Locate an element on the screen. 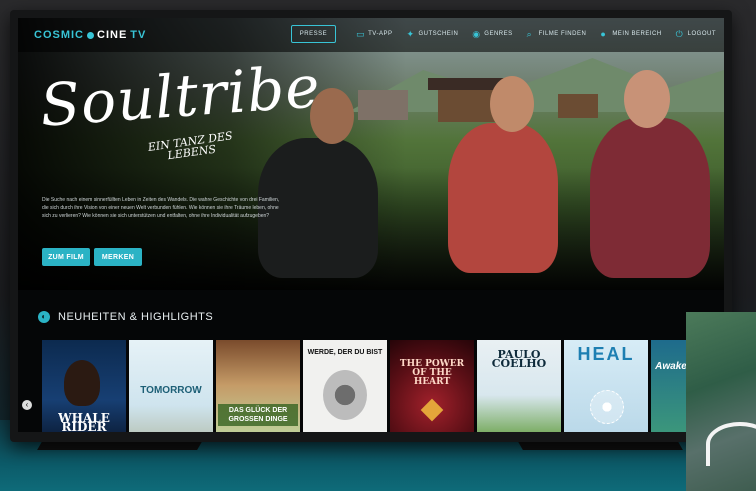 The width and height of the screenshot is (756, 491). highlights-icon: ◐ is located at coordinates (44, 317).